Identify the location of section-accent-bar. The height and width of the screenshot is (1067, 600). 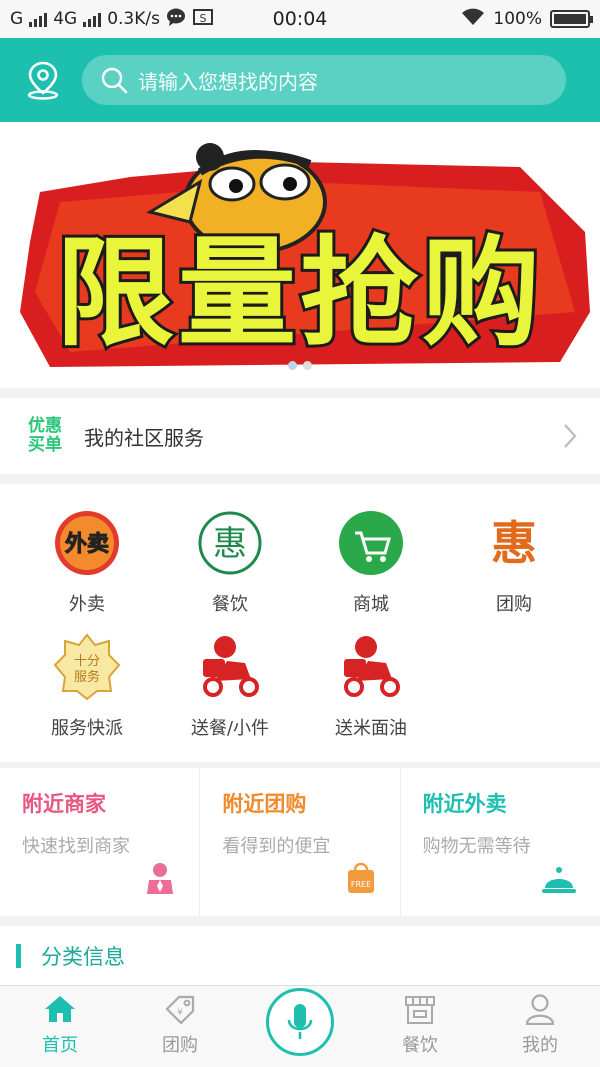
(18, 956).